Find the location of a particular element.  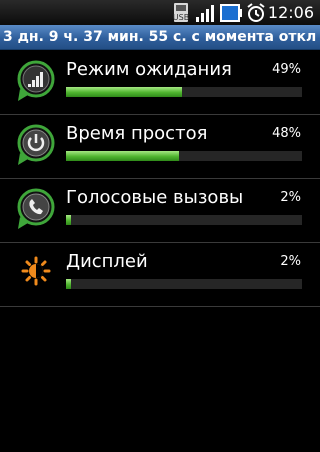

usage-percent: 49% is located at coordinates (286, 69).